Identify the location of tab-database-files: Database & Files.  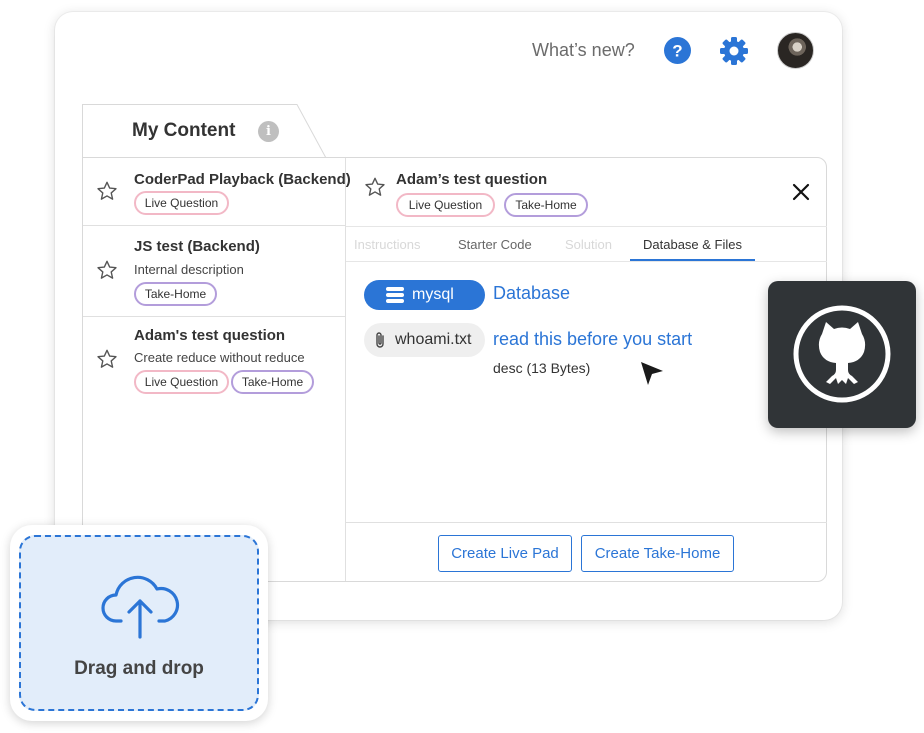
(692, 244).